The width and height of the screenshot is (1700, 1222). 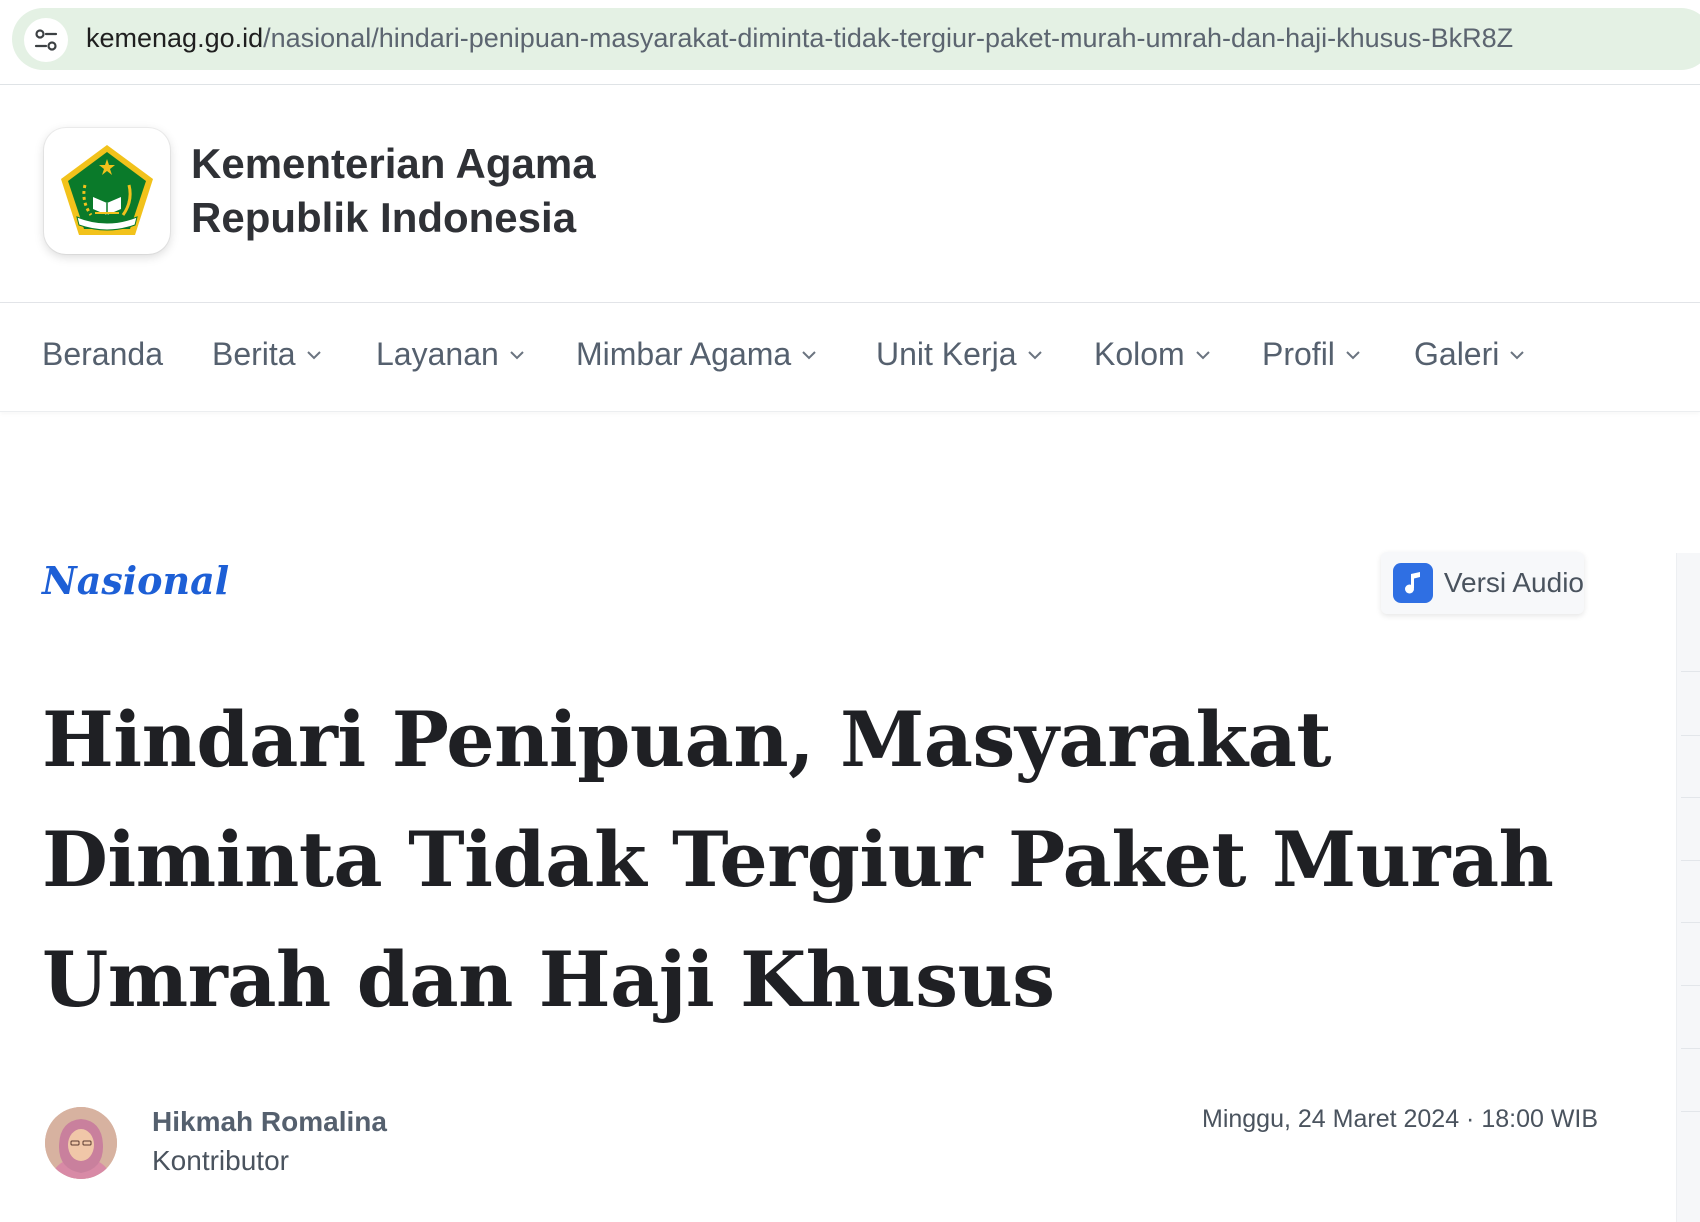 What do you see at coordinates (1513, 582) in the screenshot?
I see `audio-version-label: Versi Audio` at bounding box center [1513, 582].